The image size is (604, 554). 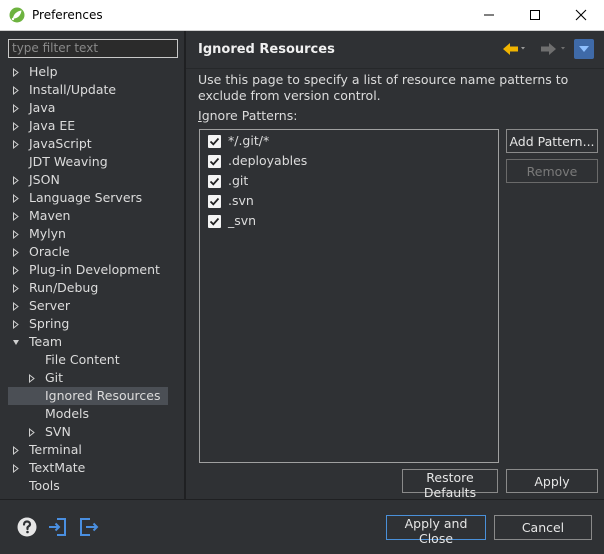 I want to click on window-titlebar: Preferences, so click(x=302, y=15).